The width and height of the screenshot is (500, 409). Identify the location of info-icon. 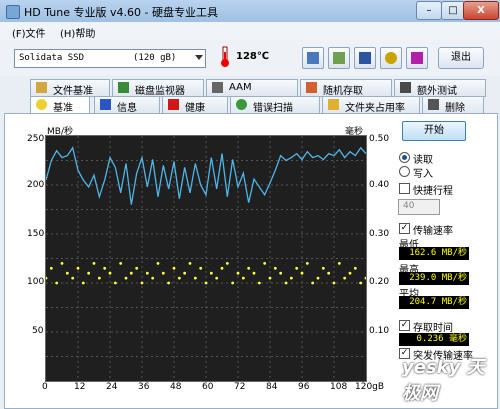
(105, 104).